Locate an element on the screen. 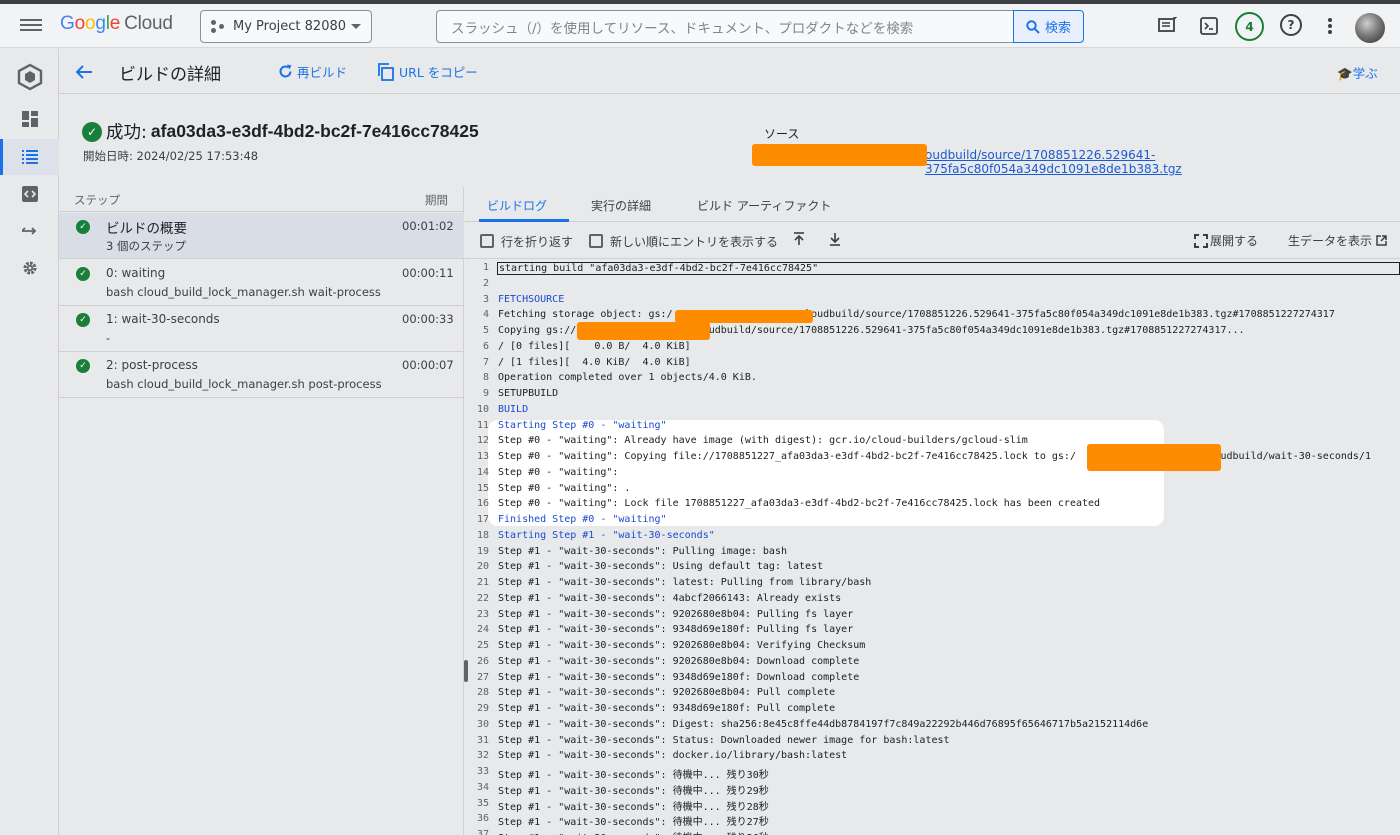 This screenshot has height=835, width=1400. help-icon: ? is located at coordinates (1291, 25).